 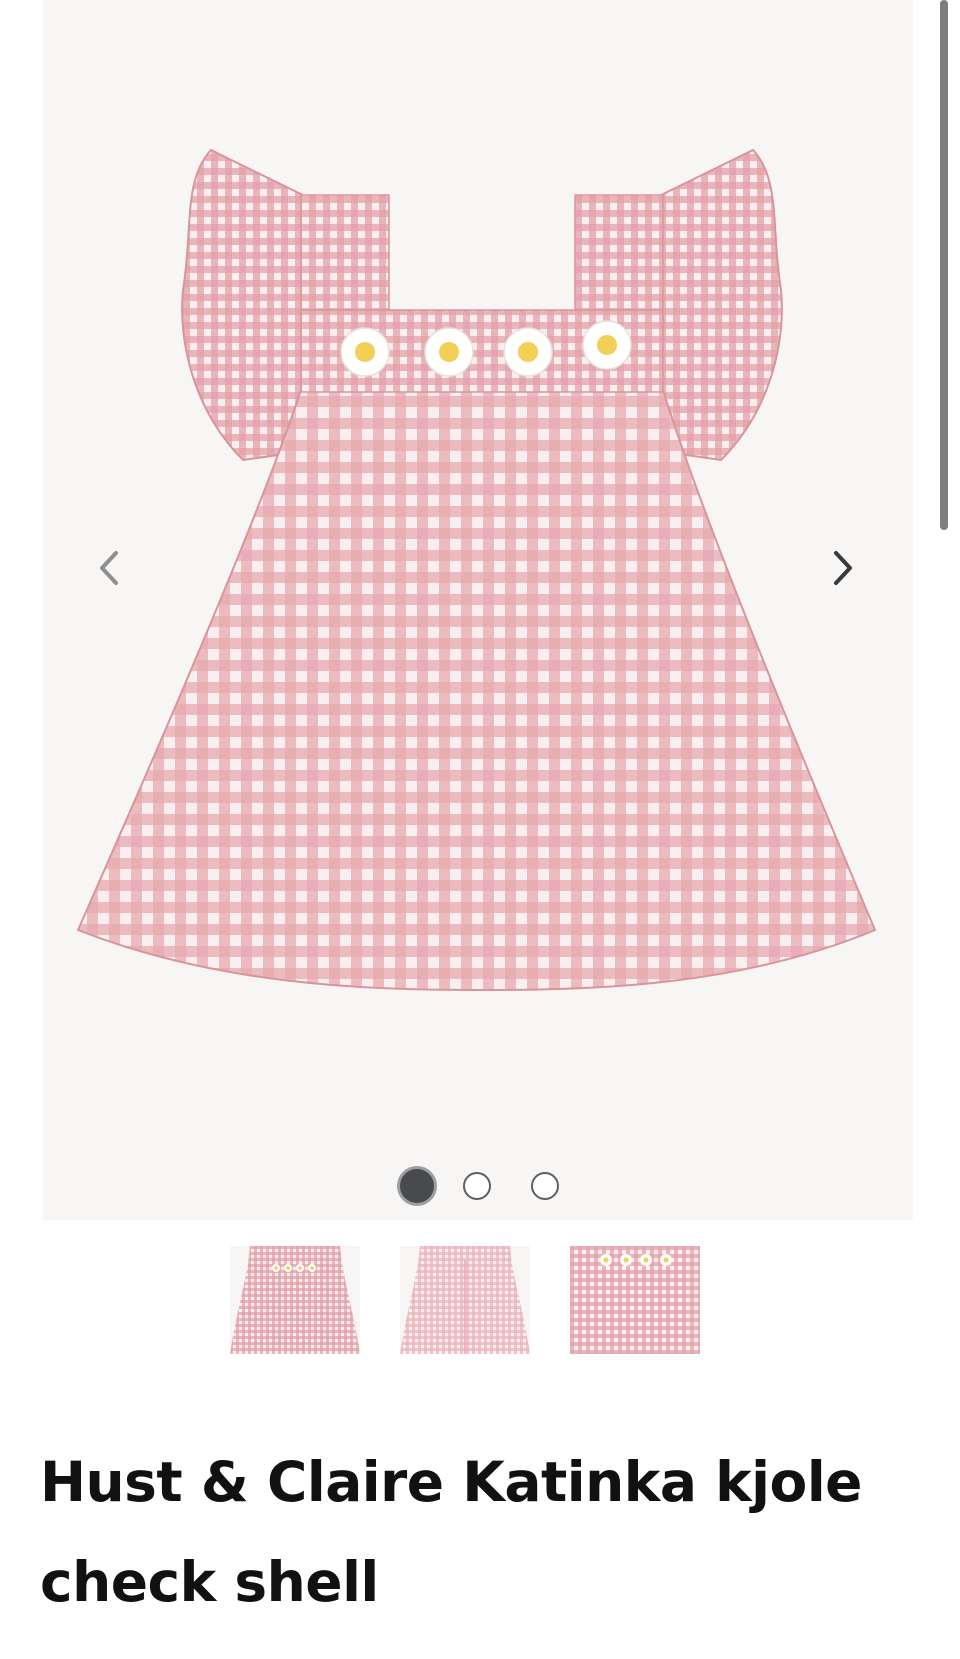 I want to click on previous-image-button, so click(x=109, y=568).